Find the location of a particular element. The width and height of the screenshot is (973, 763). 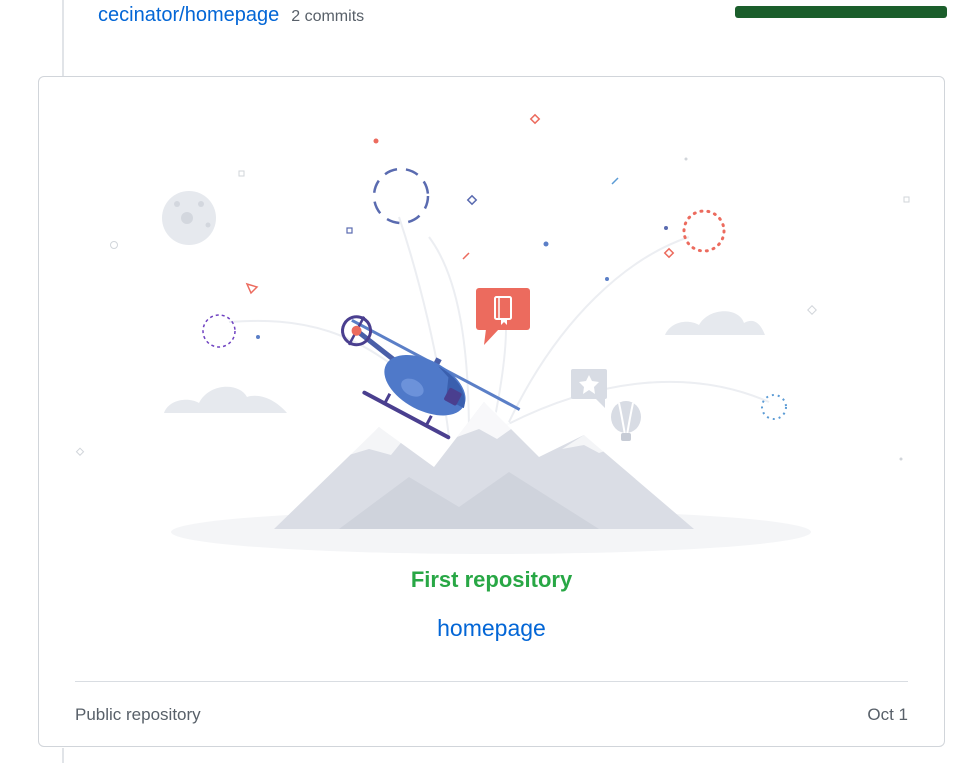

timeline-line-bottom is located at coordinates (63, 755).